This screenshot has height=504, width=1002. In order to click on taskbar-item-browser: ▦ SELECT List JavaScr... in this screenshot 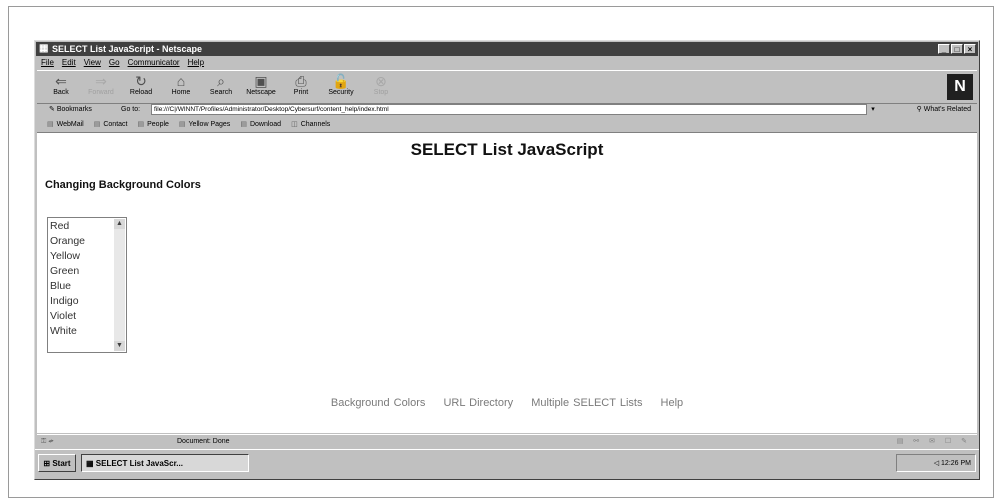, I will do `click(165, 463)`.